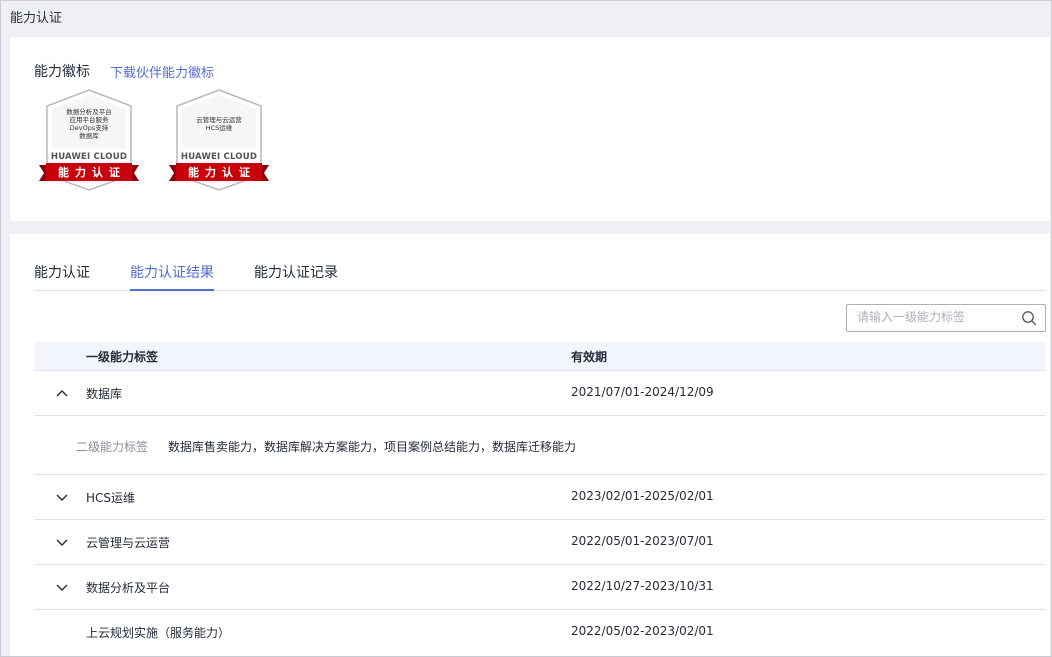  I want to click on badge-heading: 能力徽标, so click(62, 72).